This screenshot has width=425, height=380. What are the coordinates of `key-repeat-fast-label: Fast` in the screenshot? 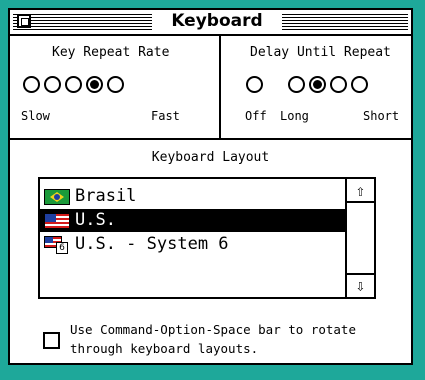 It's located at (165, 116).